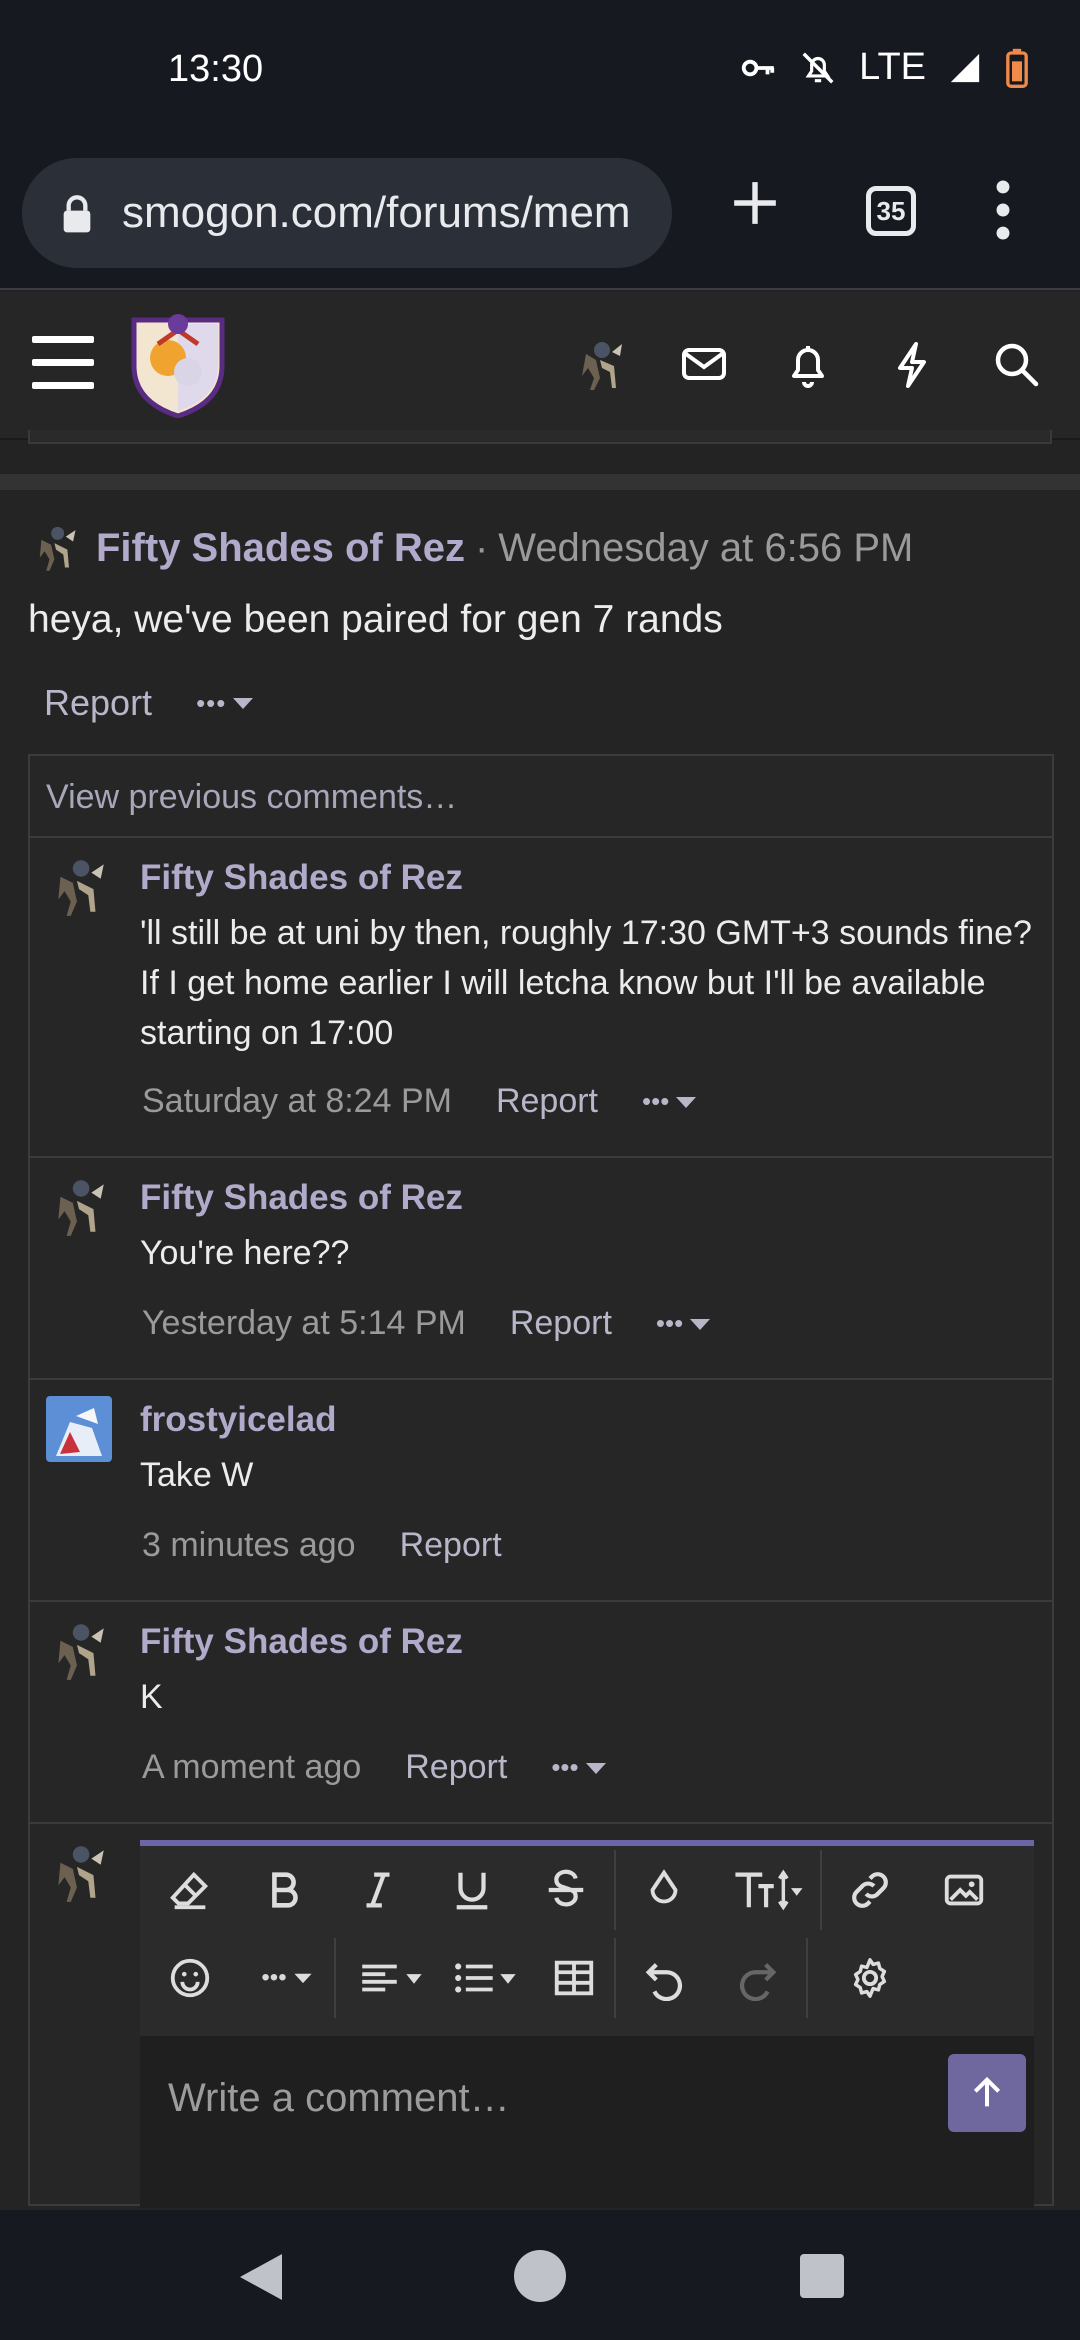 This screenshot has width=1080, height=2340. I want to click on new-tab-icon, so click(755, 203).